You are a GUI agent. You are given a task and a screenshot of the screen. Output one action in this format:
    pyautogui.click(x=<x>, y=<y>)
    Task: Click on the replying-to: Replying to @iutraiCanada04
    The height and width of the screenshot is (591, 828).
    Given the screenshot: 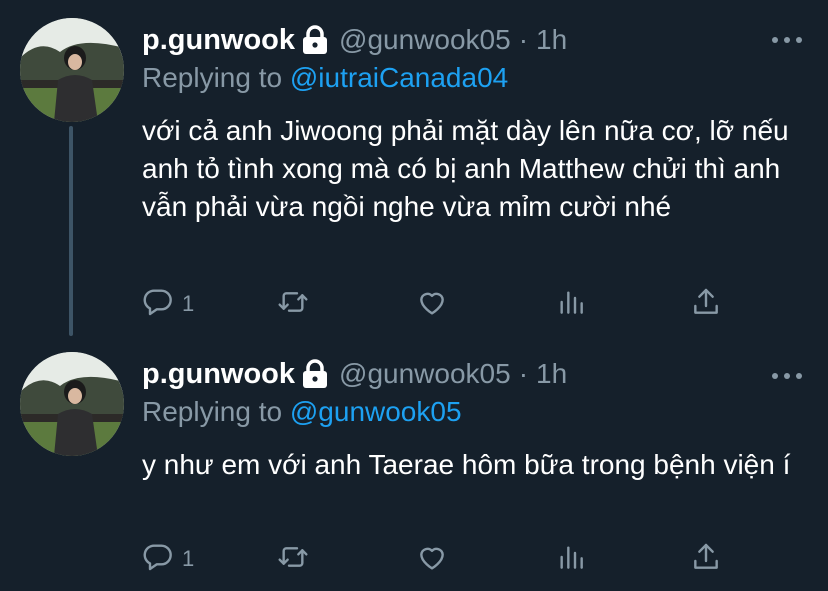 What is the action you would take?
    pyautogui.click(x=325, y=78)
    